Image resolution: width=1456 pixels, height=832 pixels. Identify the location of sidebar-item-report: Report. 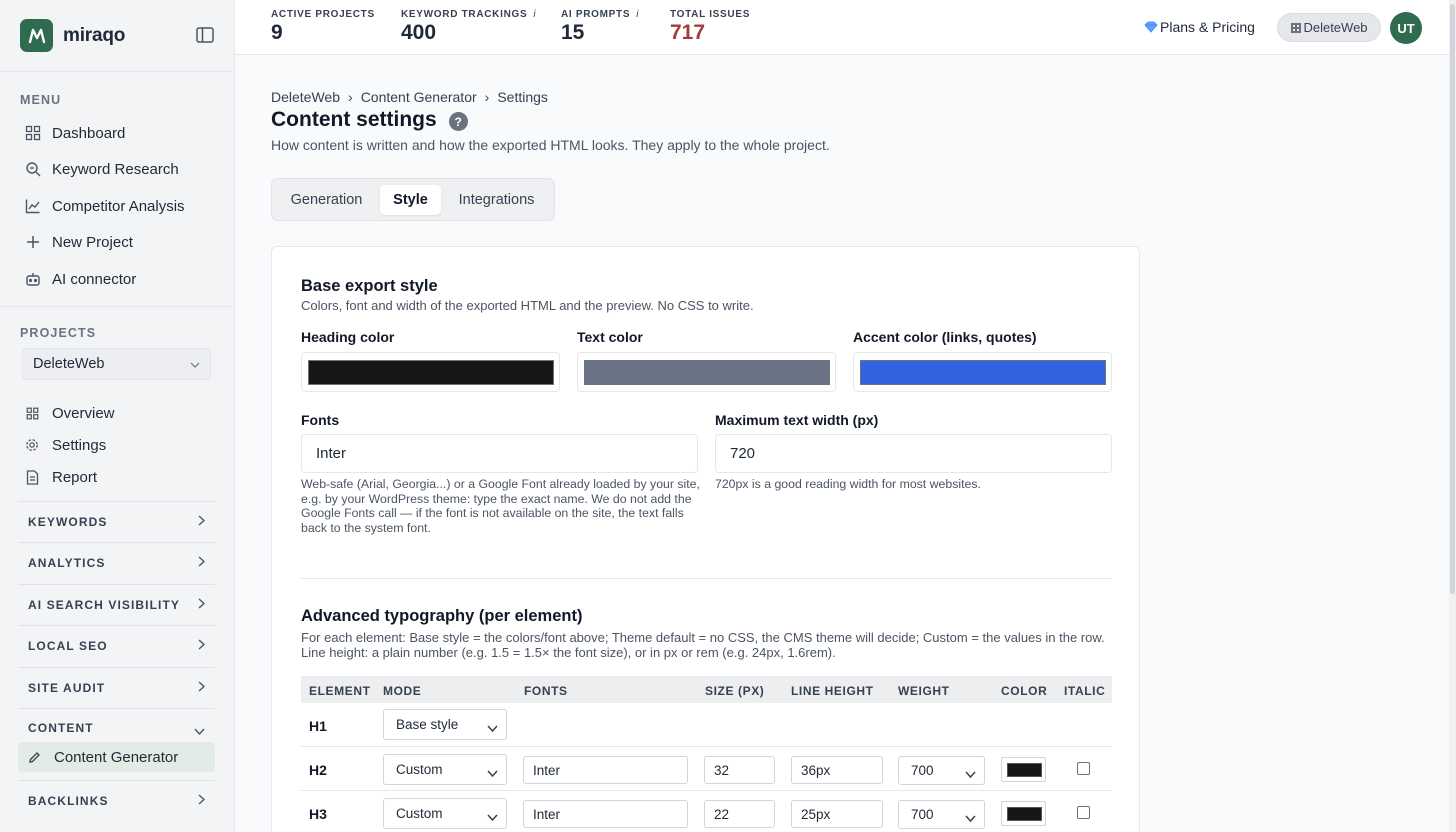
(60, 477).